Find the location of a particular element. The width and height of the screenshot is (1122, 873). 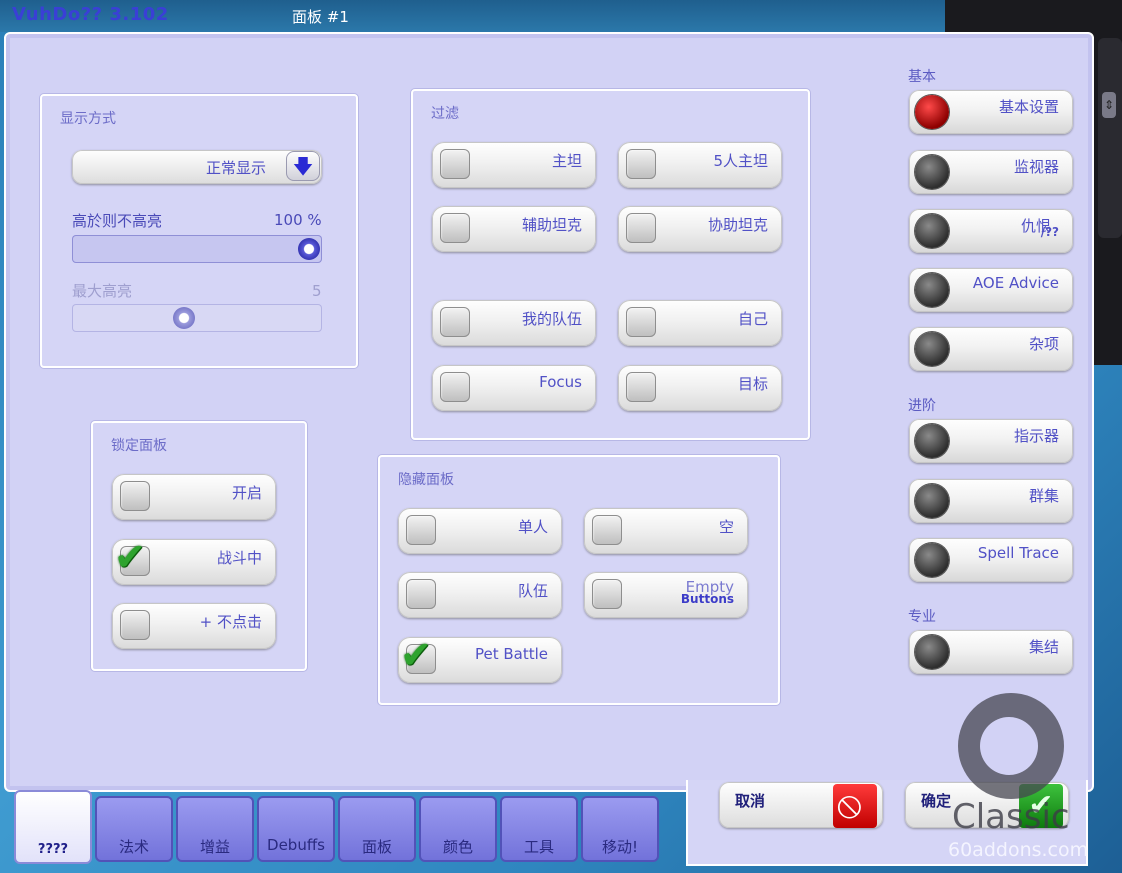

tab-panels: 面板 is located at coordinates (377, 829).